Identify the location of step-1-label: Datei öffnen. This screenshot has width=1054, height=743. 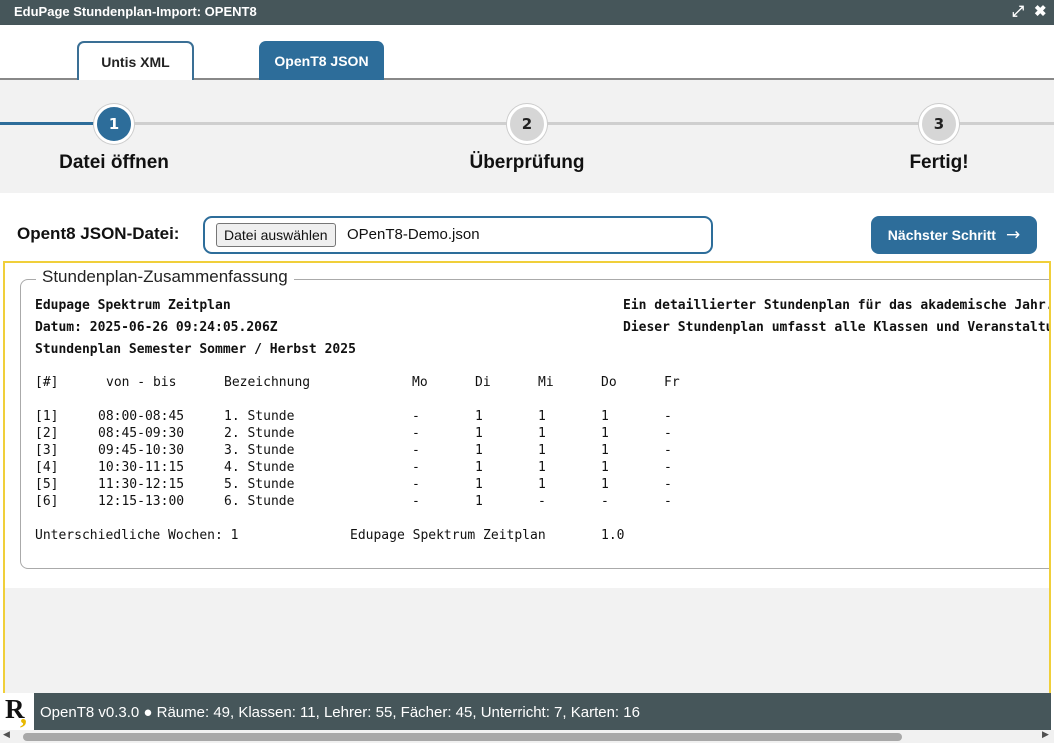
(114, 162).